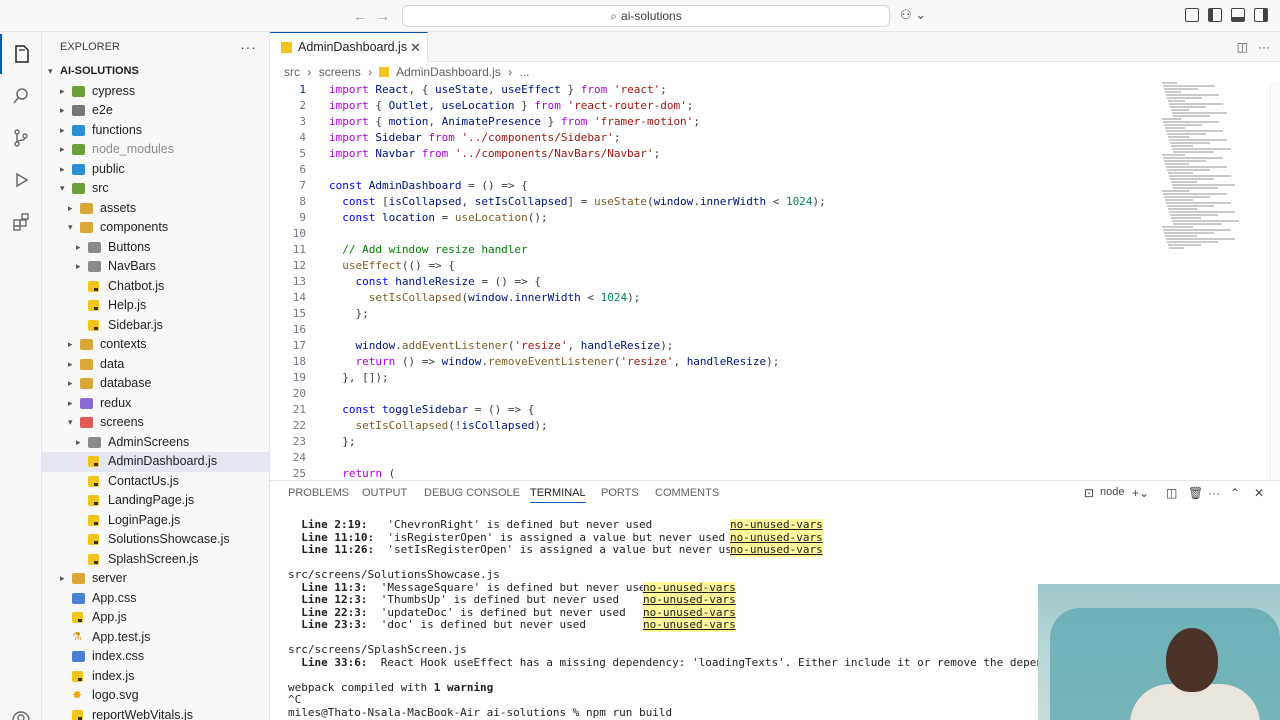 Image resolution: width=1280 pixels, height=720 pixels. I want to click on file-logo-svg: ✸ logo.svg, so click(155, 696).